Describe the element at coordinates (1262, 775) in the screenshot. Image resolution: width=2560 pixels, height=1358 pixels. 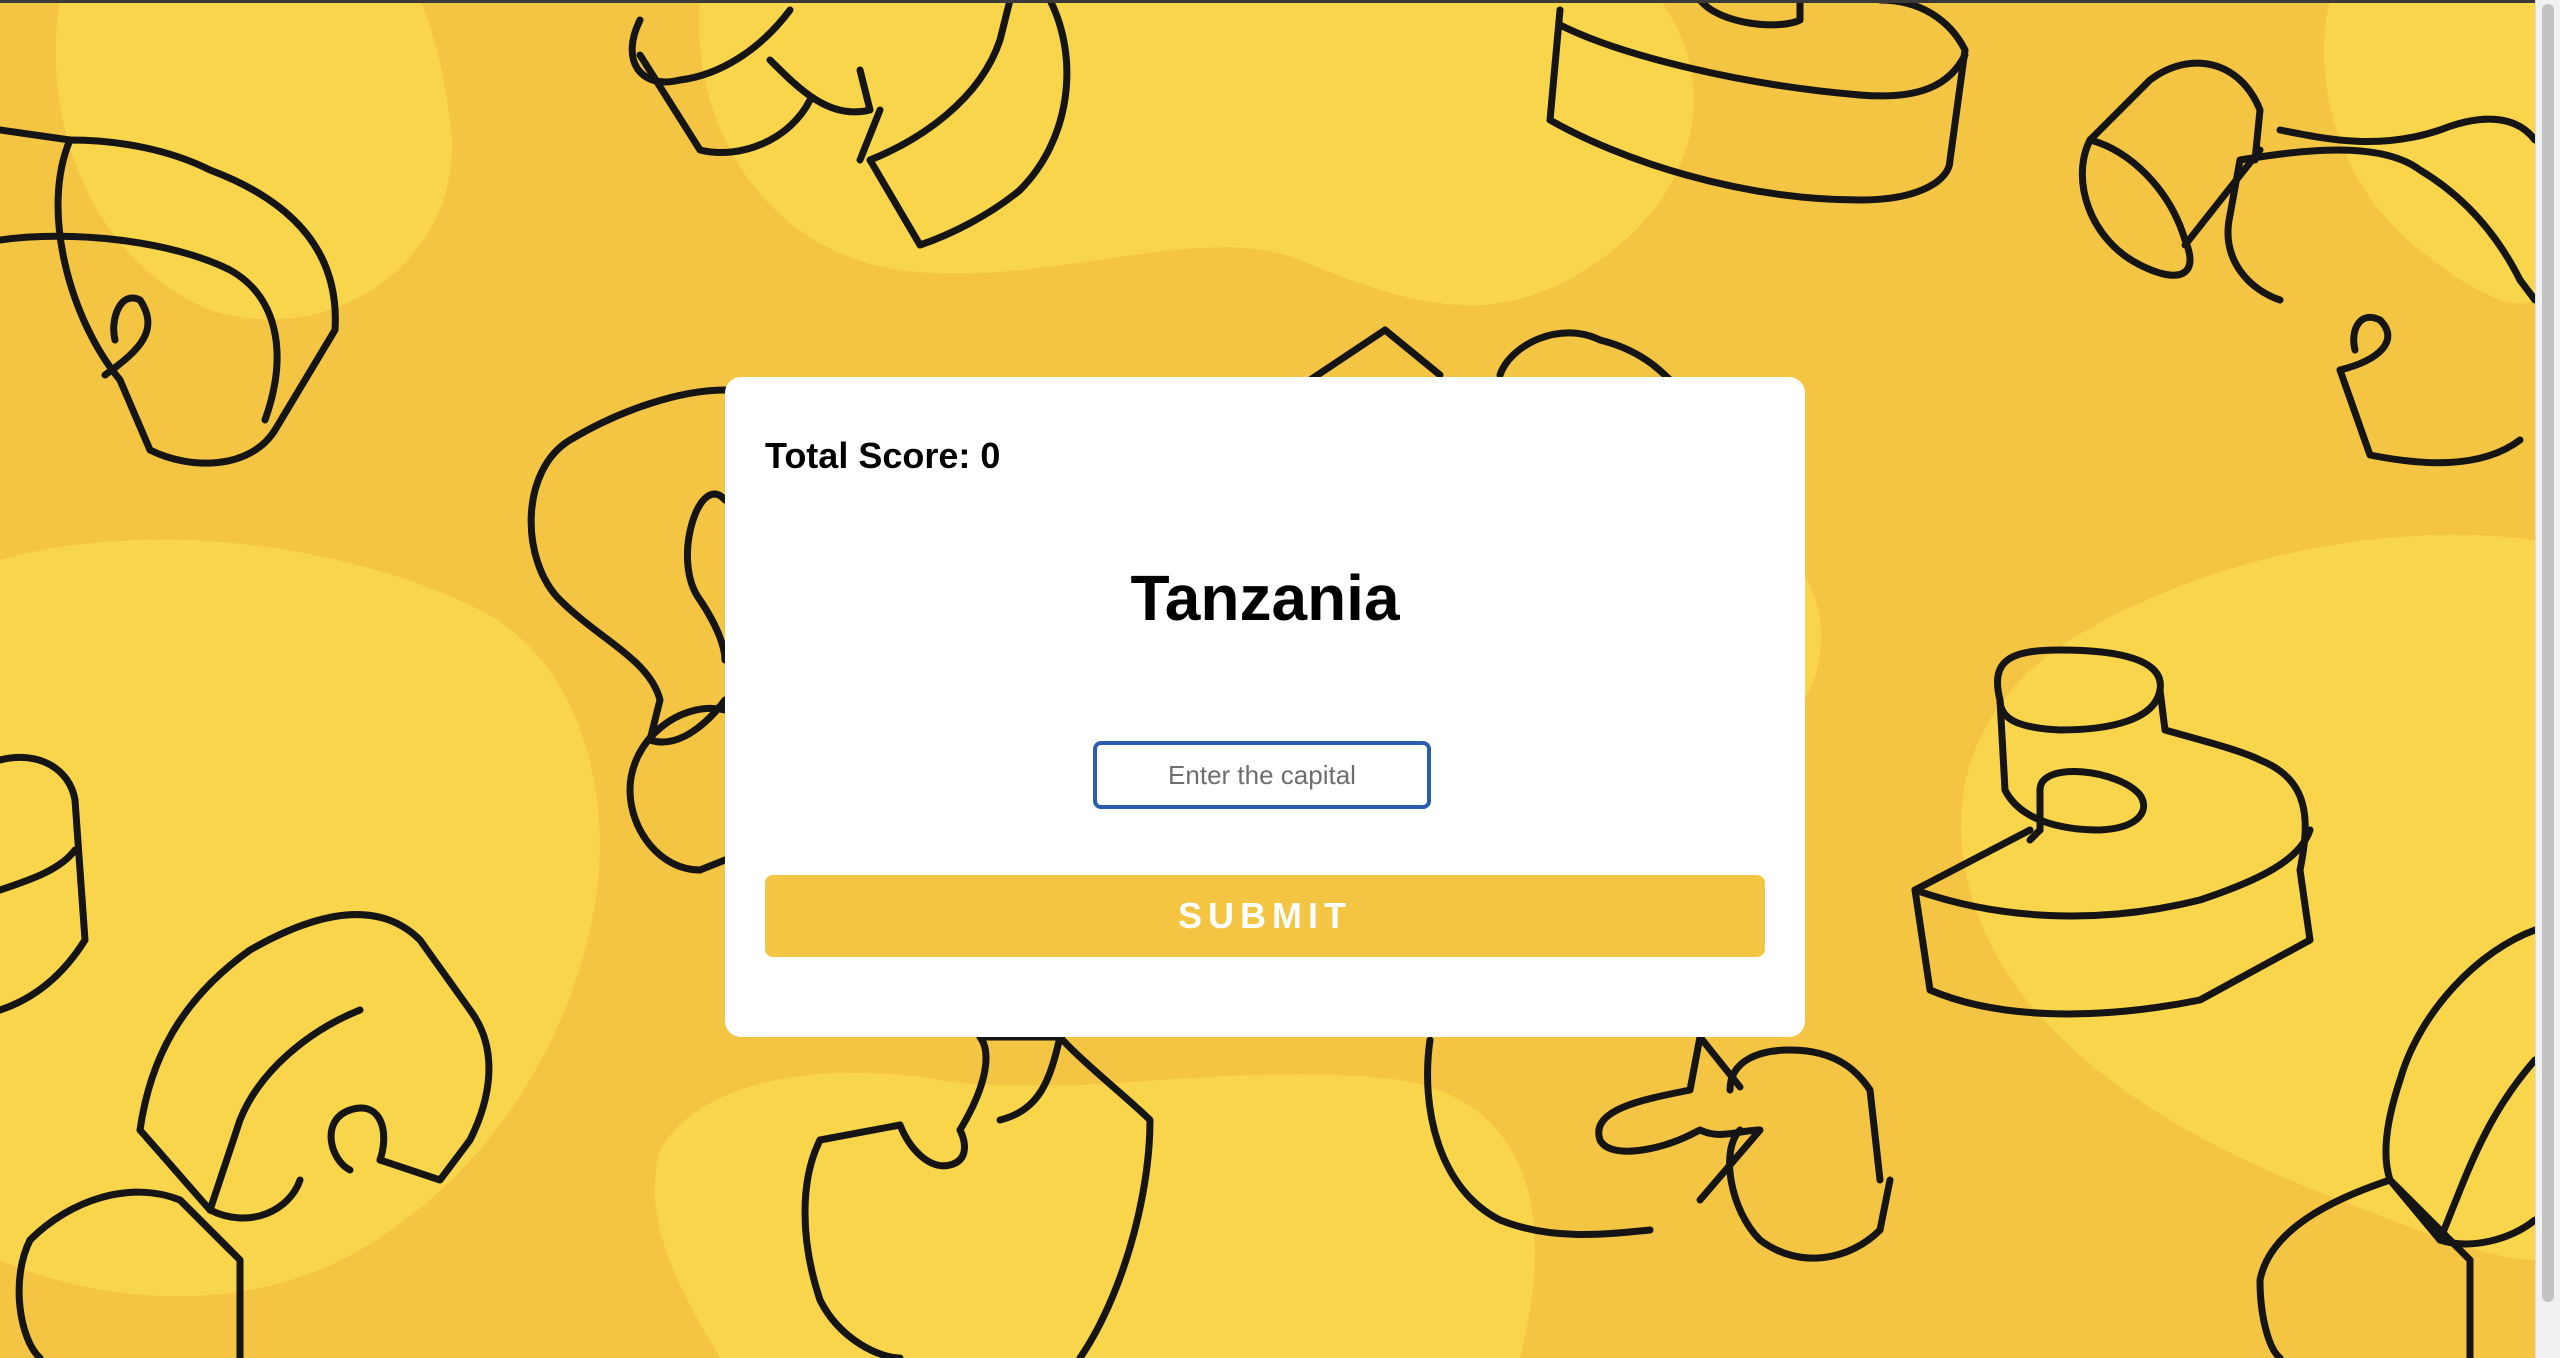
I see `capital-input` at that location.